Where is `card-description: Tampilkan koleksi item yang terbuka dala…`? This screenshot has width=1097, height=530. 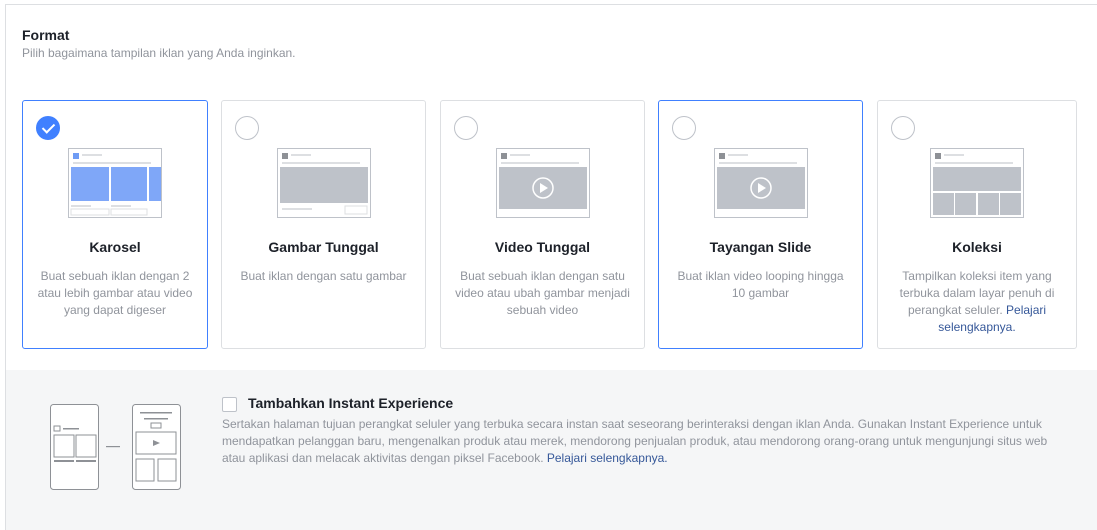
card-description: Tampilkan koleksi item yang terbuka dala… is located at coordinates (977, 302).